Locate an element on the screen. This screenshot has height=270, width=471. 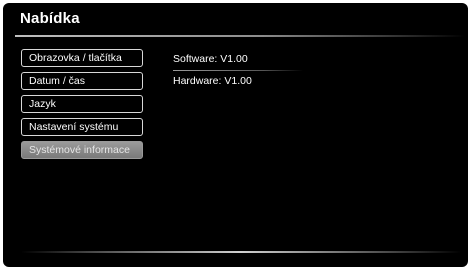
software-version: Software: V1.00 is located at coordinates (210, 59).